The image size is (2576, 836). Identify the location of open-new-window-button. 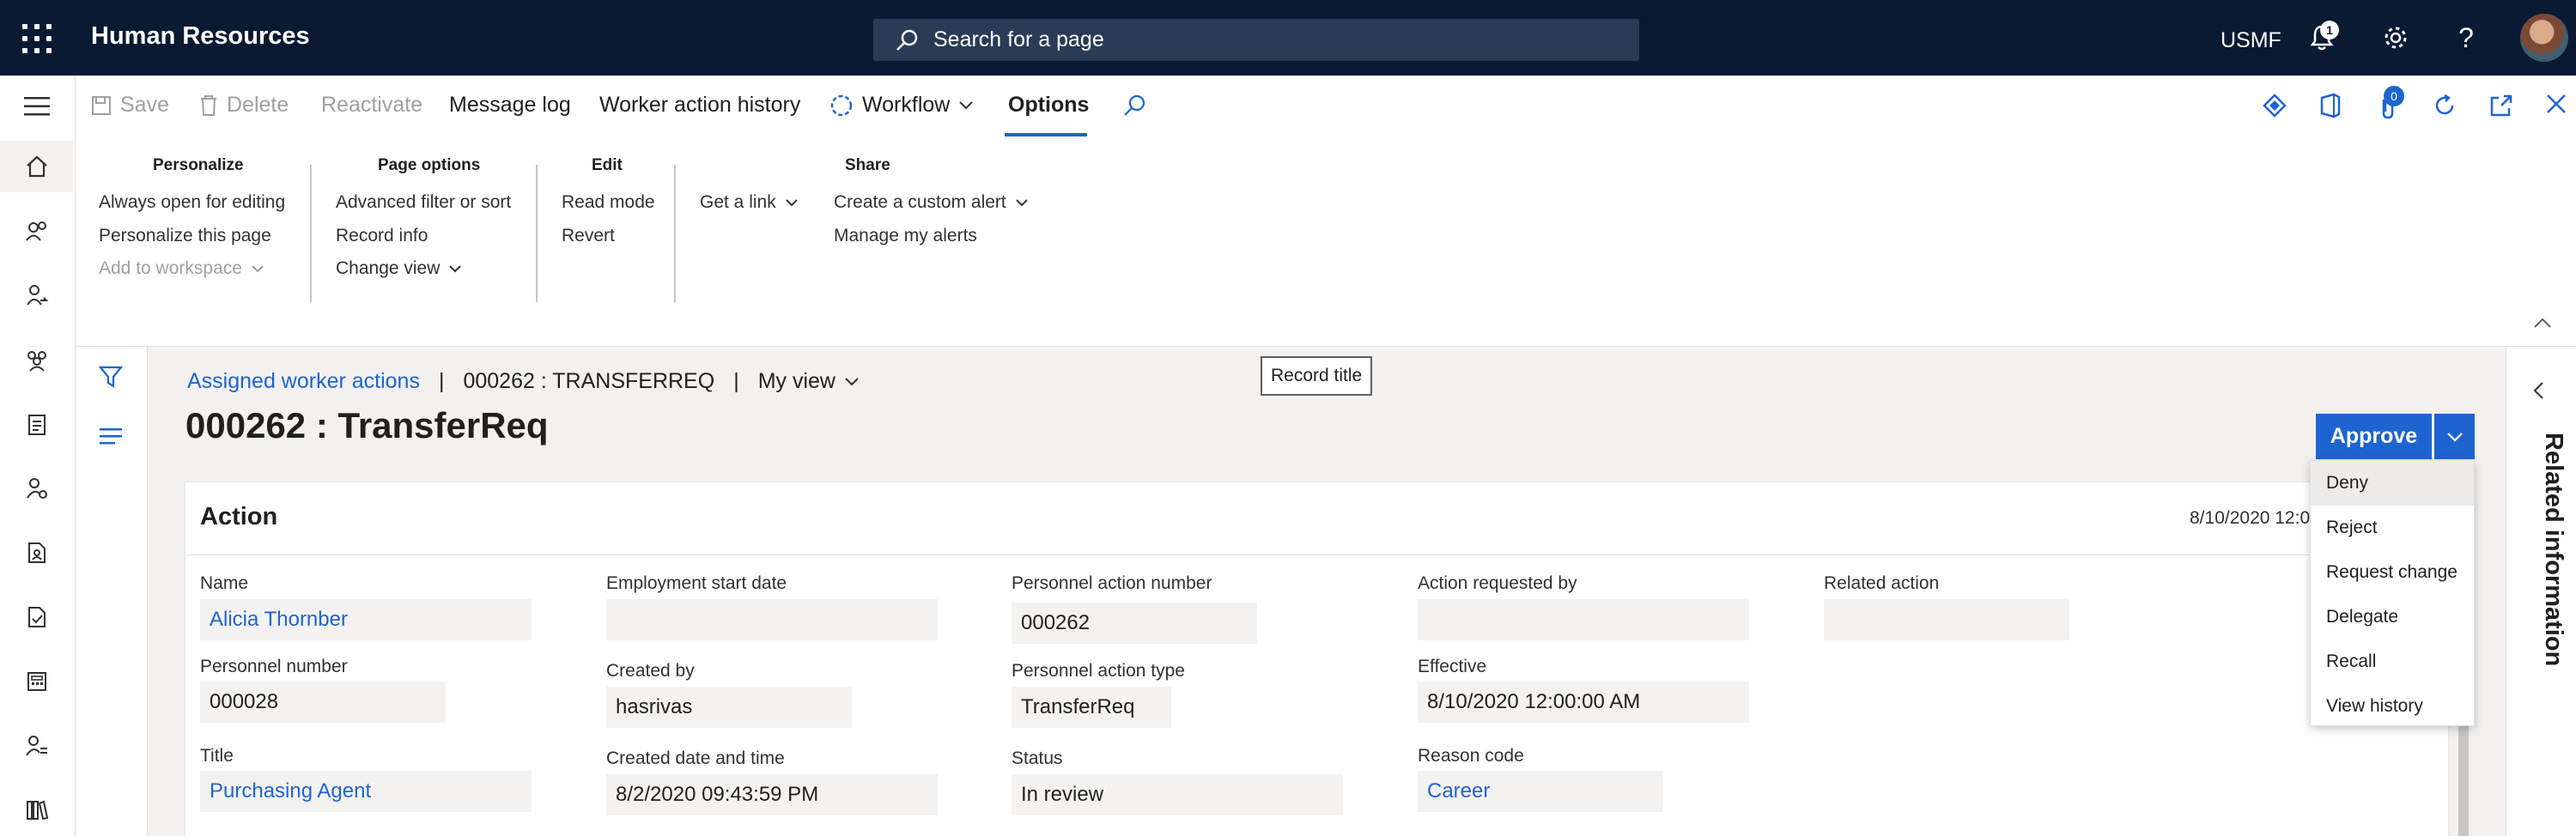
(2501, 105).